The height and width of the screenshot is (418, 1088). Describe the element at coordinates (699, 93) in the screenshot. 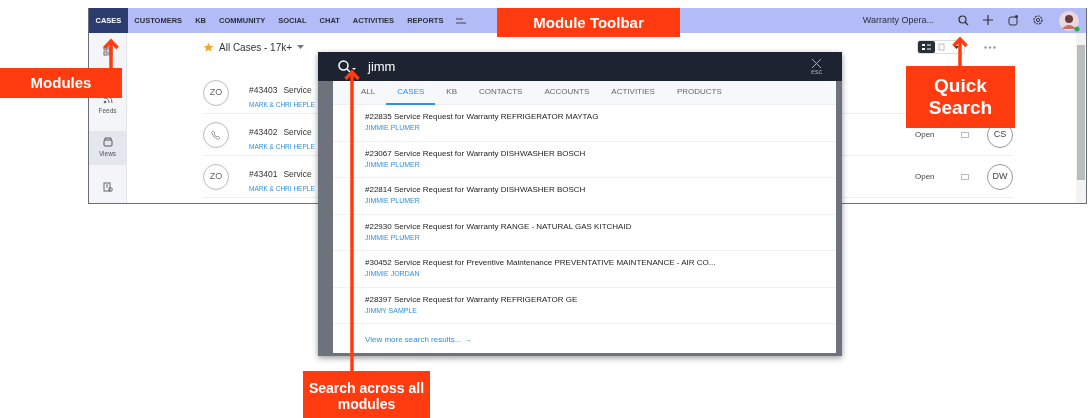

I see `search-tab: PRODUCTS` at that location.